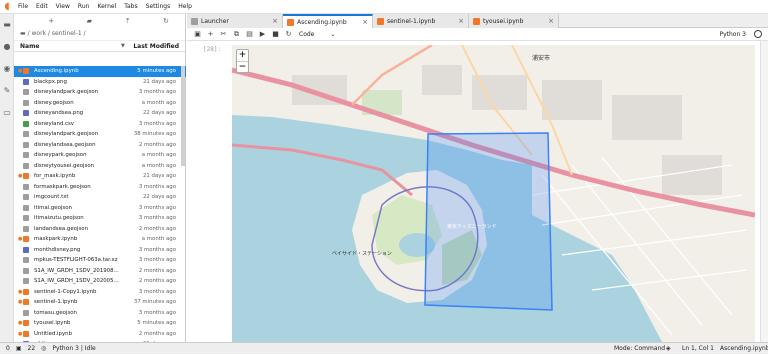 The width and height of the screenshot is (768, 355). What do you see at coordinates (236, 34) in the screenshot?
I see `copy-icon: ⧉` at bounding box center [236, 34].